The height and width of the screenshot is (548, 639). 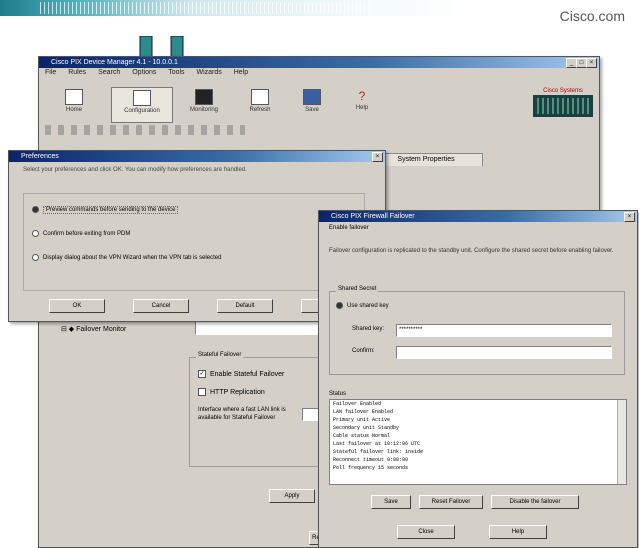 What do you see at coordinates (81, 233) in the screenshot?
I see `confirm-exit-radio: Confirm before exiting from PDM` at bounding box center [81, 233].